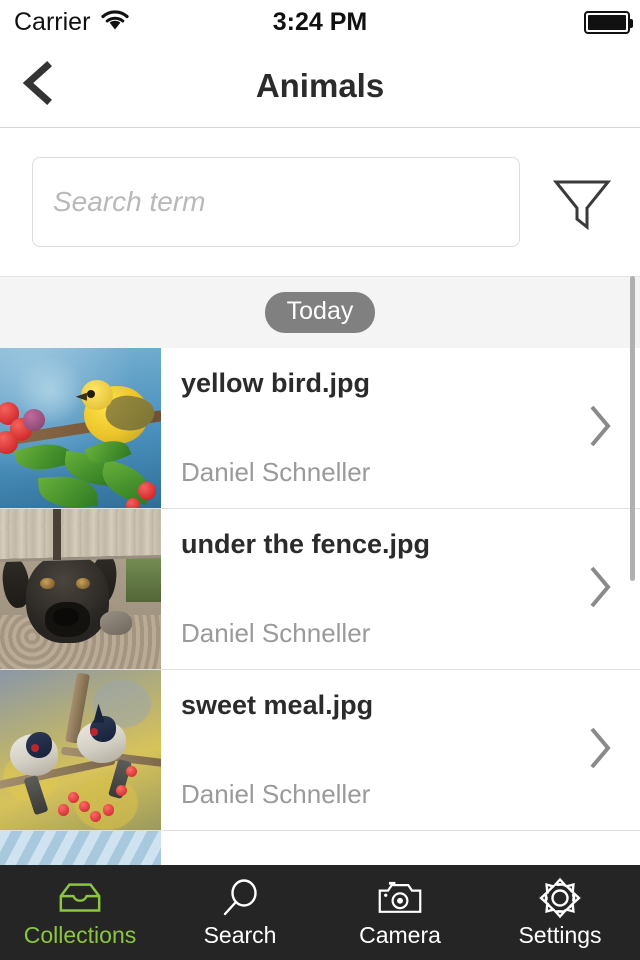  I want to click on item-text-block: yellow bird.jpg Daniel Schneller, so click(400, 428).